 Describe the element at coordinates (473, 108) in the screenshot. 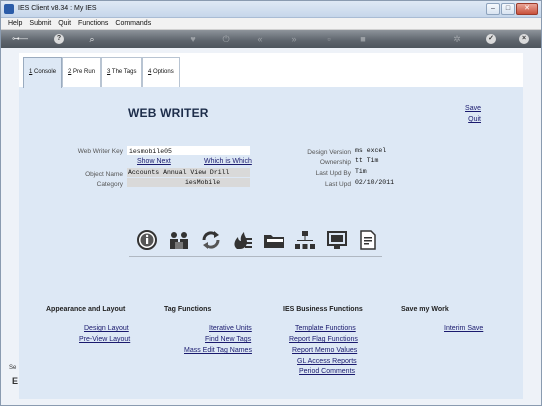

I see `save-link: Save` at that location.